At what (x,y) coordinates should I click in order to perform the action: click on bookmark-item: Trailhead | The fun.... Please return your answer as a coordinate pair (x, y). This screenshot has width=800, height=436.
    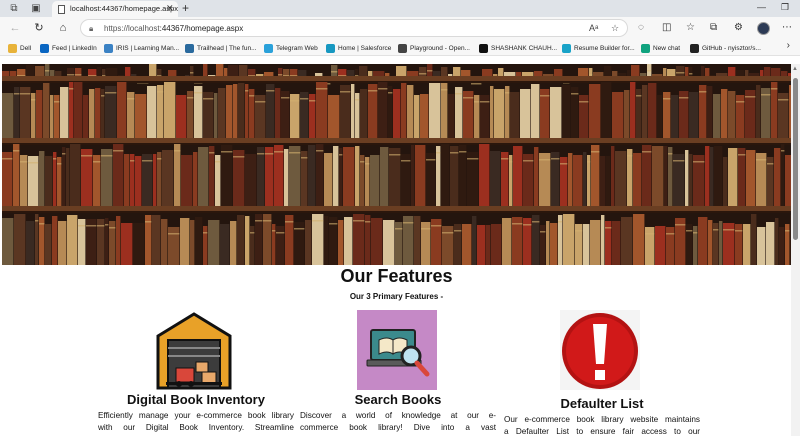
    Looking at the image, I should click on (221, 48).